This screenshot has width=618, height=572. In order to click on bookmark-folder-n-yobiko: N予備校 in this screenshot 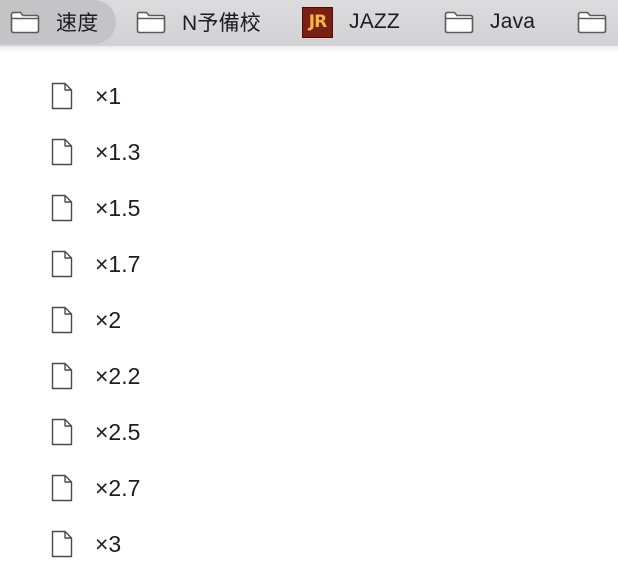, I will do `click(198, 22)`.